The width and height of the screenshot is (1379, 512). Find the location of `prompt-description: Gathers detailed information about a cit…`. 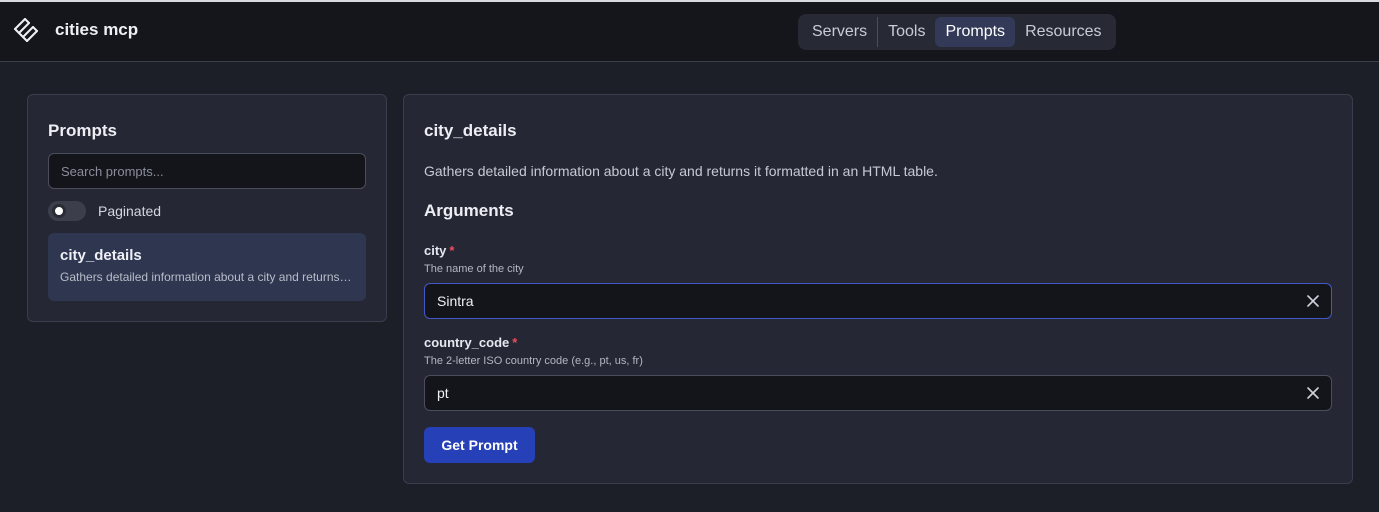

prompt-description: Gathers detailed information about a cit… is located at coordinates (681, 171).